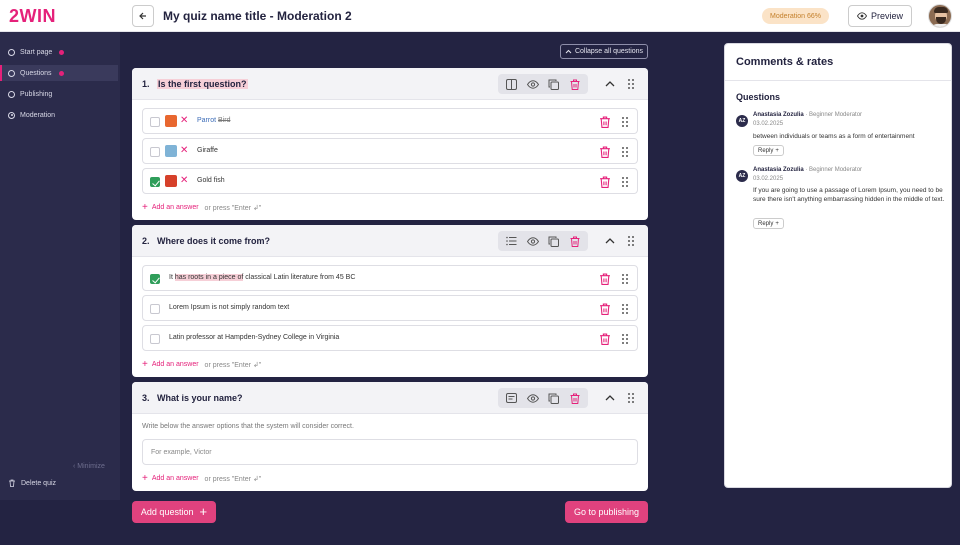 The height and width of the screenshot is (545, 960). Describe the element at coordinates (512, 398) in the screenshot. I see `text-answer-icon` at that location.